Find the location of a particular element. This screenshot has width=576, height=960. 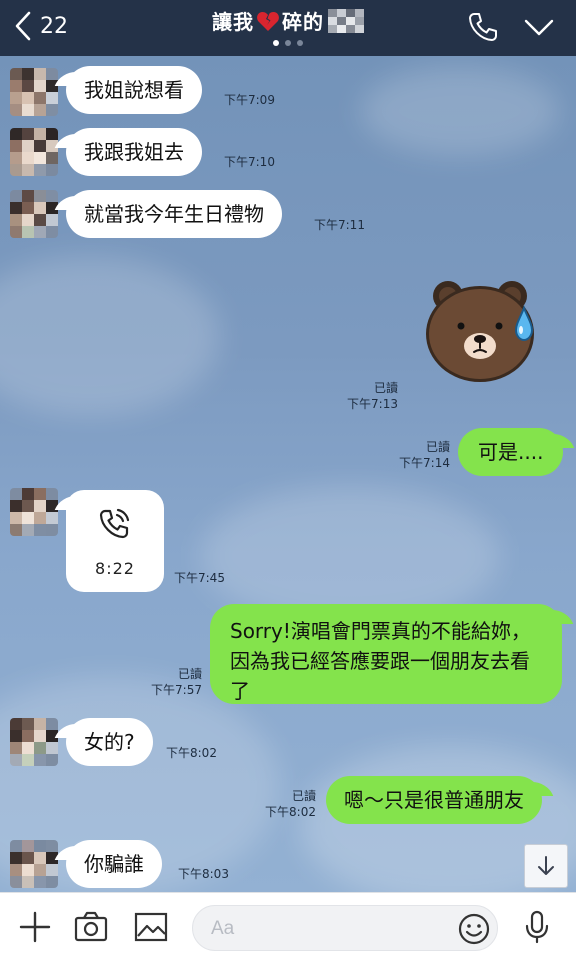

message-text: 嗯～只是很普通朋友 is located at coordinates (434, 800).